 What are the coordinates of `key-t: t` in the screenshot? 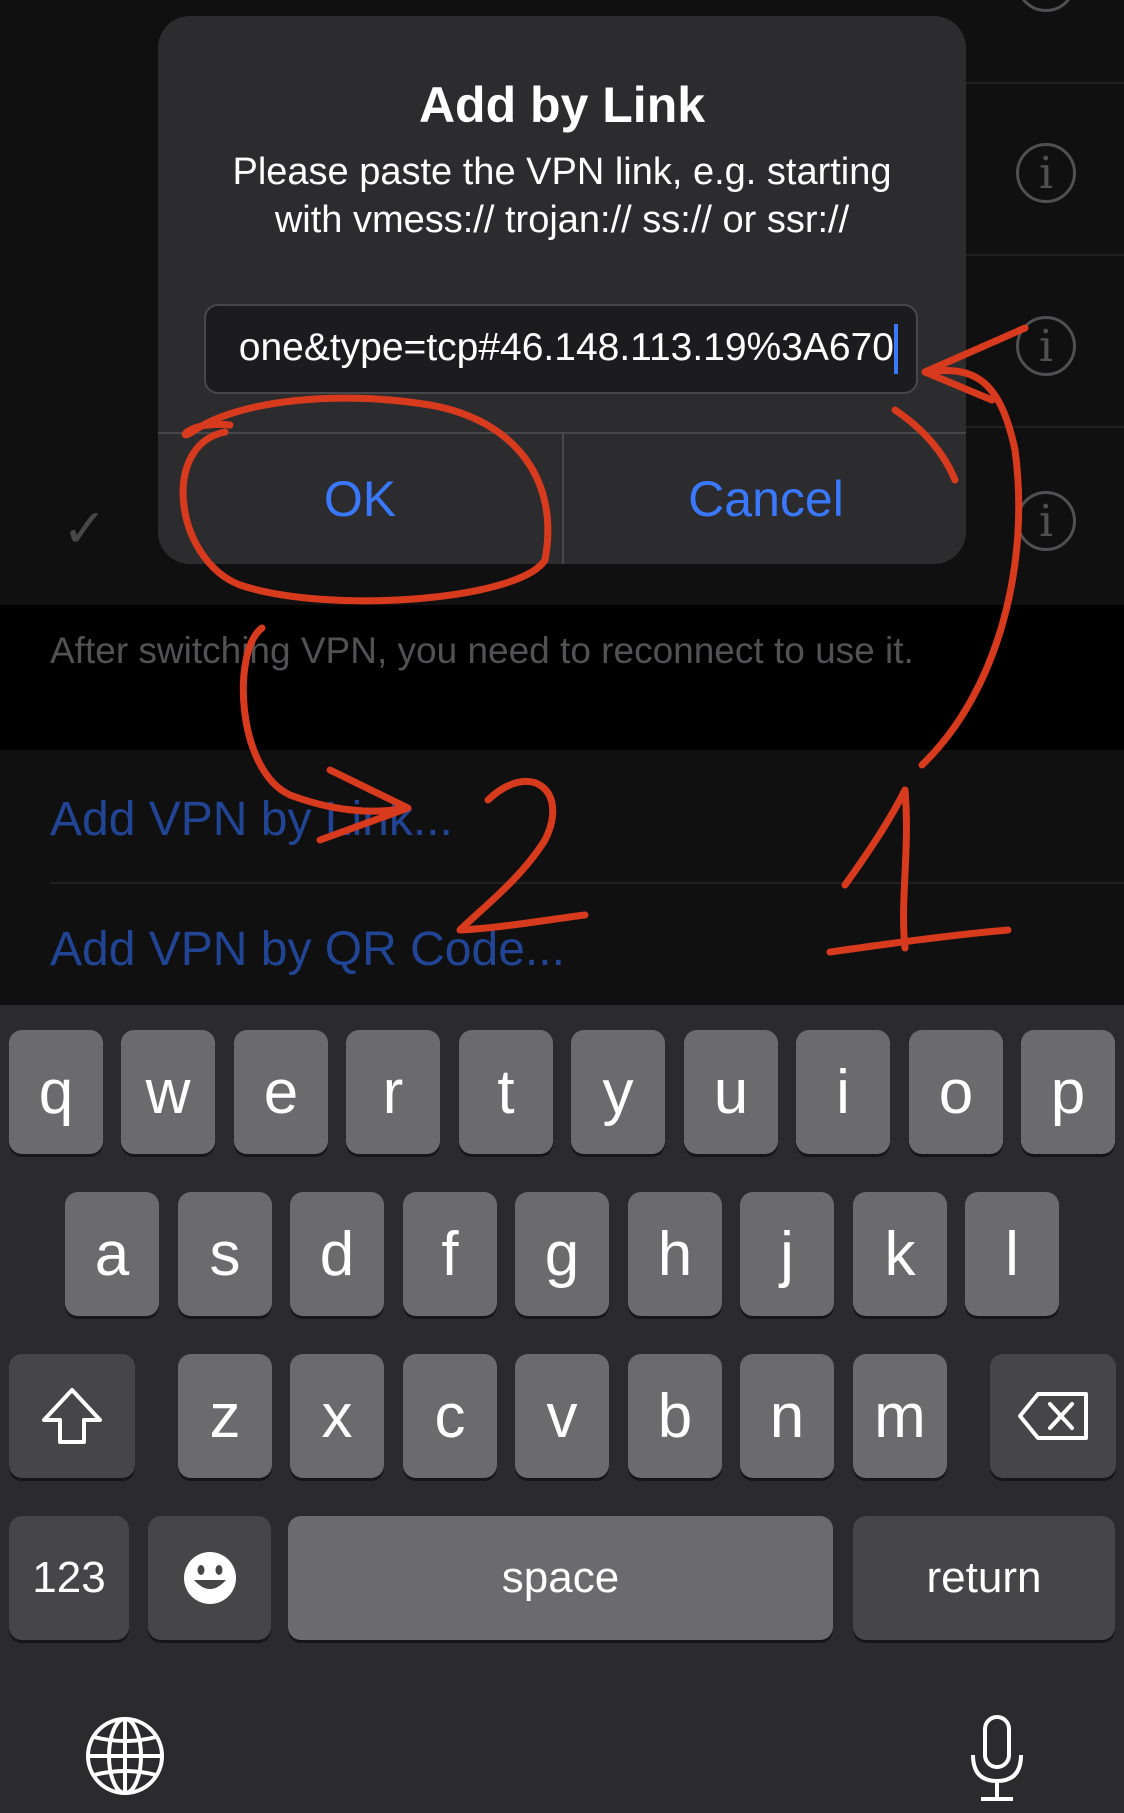 It's located at (506, 1092).